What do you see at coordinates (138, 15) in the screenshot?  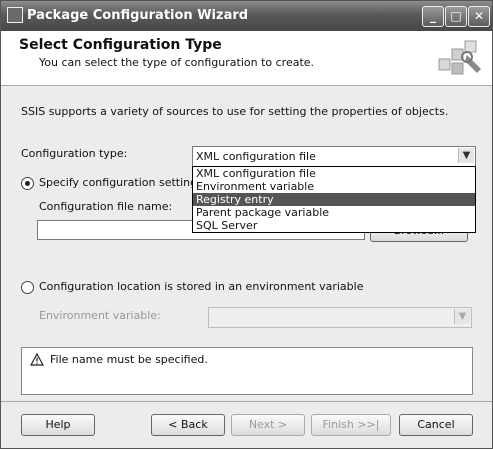 I see `window-title: Package Configuration Wizard` at bounding box center [138, 15].